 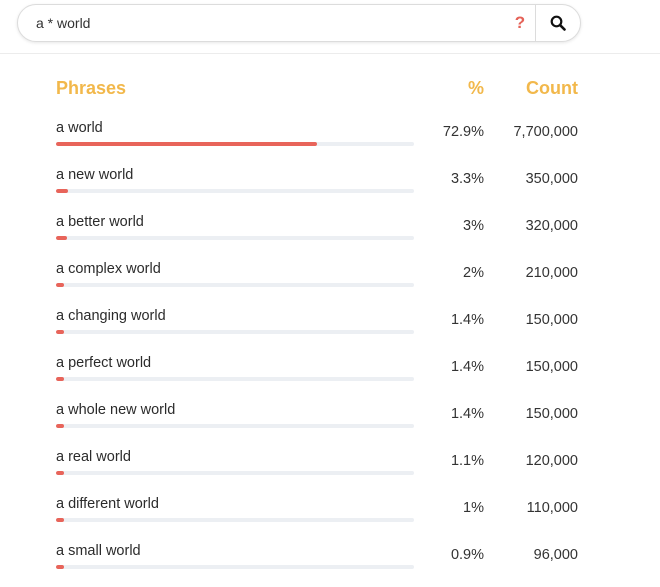 I want to click on percent-value: 0.9%, so click(x=467, y=555).